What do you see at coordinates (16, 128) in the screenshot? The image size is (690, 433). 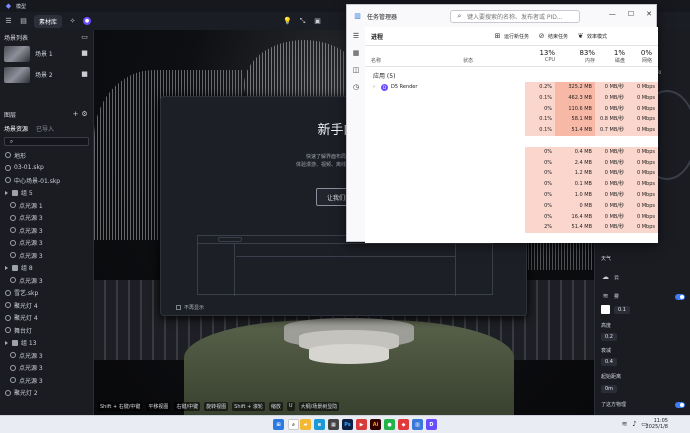 I see `tab-scene-resources: 场景资源` at bounding box center [16, 128].